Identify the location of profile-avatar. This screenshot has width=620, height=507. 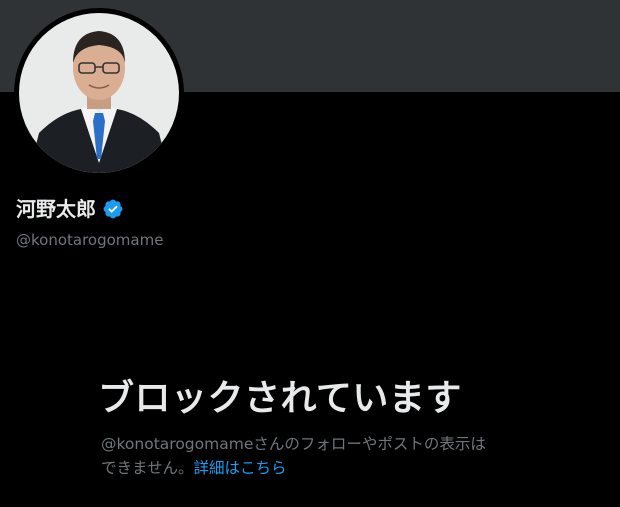
(99, 93).